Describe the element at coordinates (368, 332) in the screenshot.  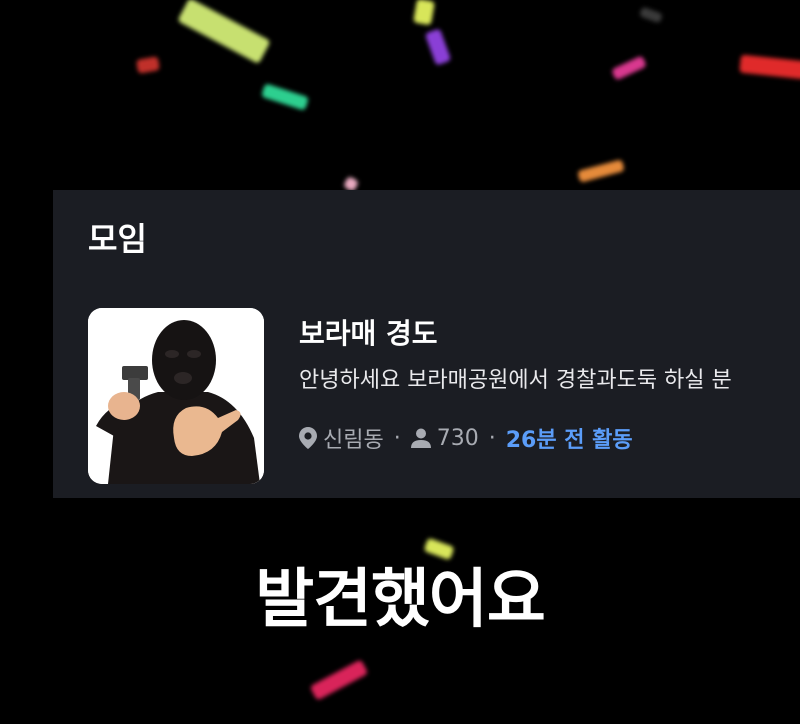
I see `group-name: 보라매 경도` at that location.